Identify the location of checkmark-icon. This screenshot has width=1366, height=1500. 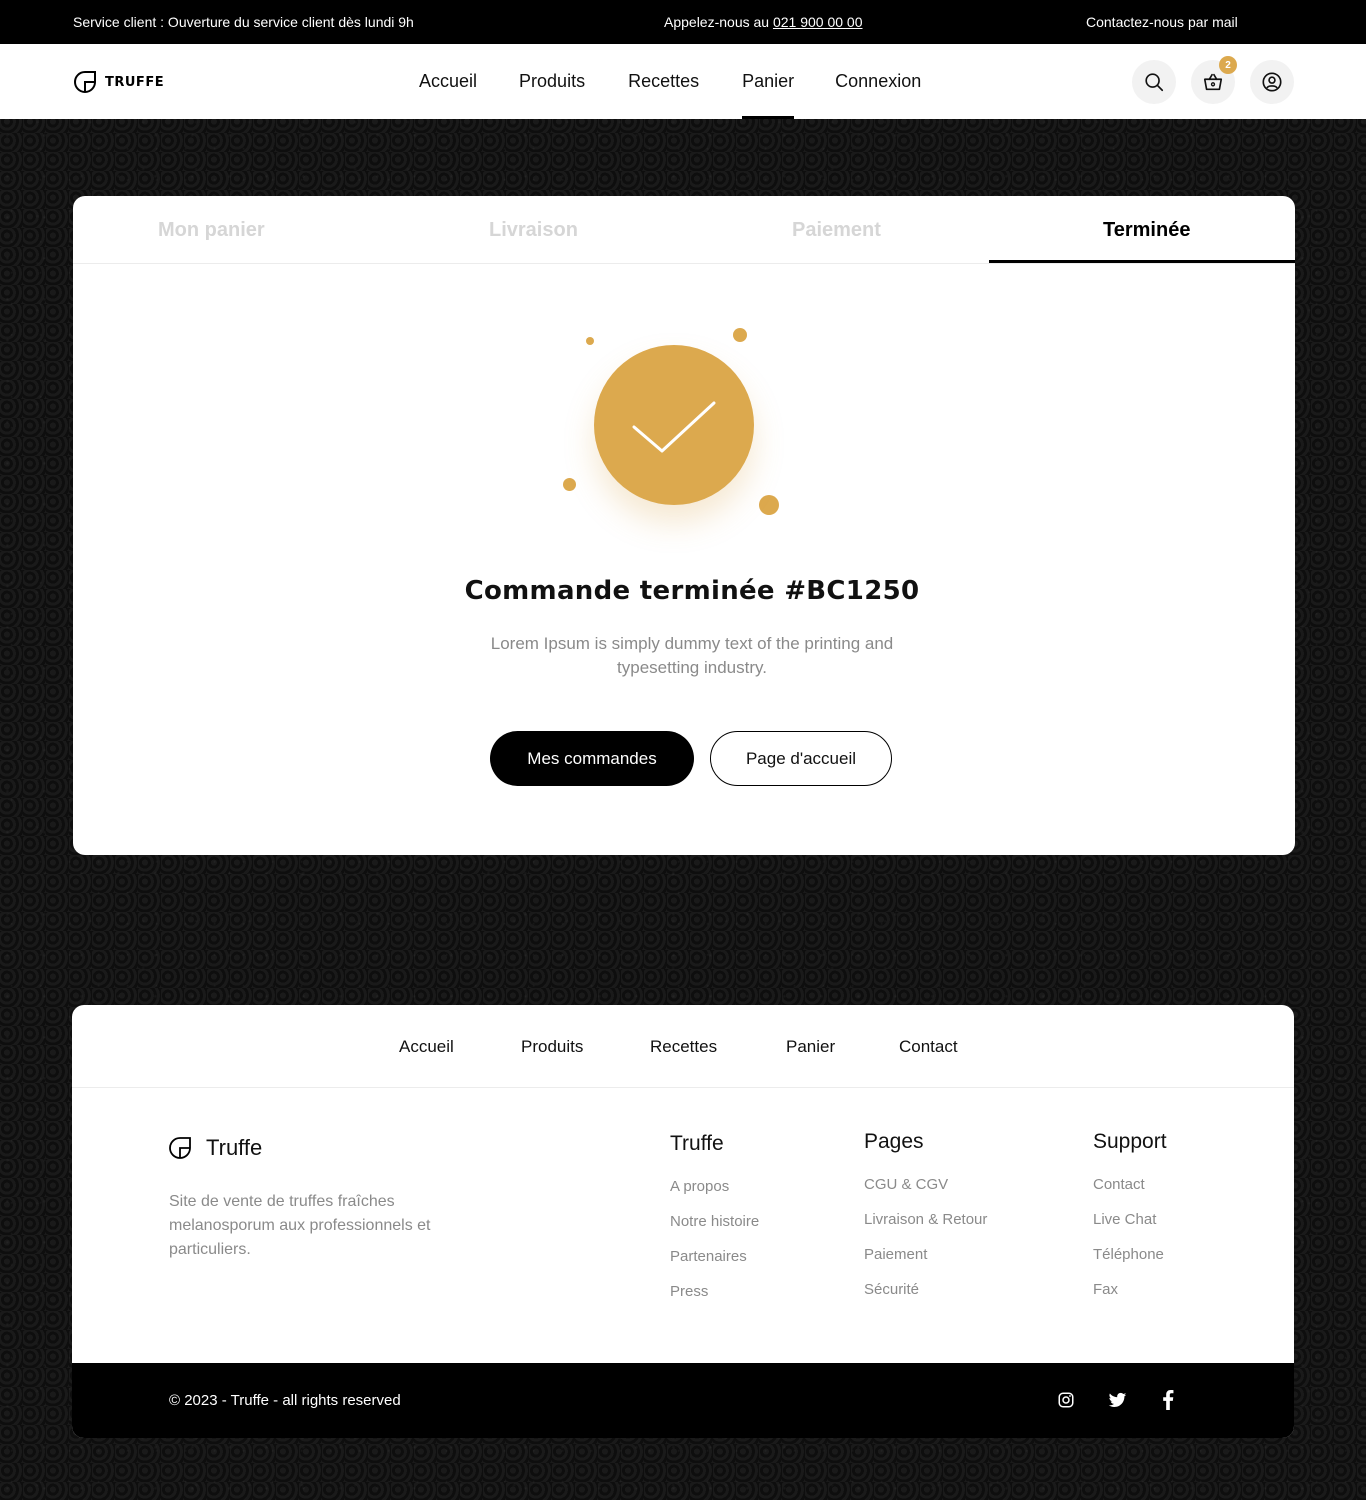
(674, 427).